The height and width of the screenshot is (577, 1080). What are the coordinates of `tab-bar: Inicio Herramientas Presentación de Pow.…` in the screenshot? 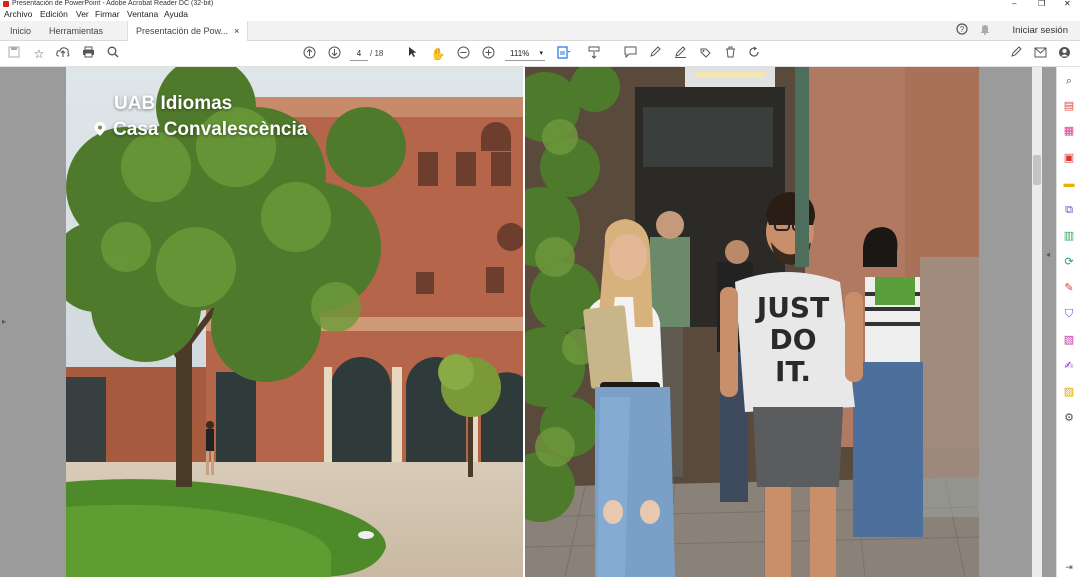 It's located at (540, 31).